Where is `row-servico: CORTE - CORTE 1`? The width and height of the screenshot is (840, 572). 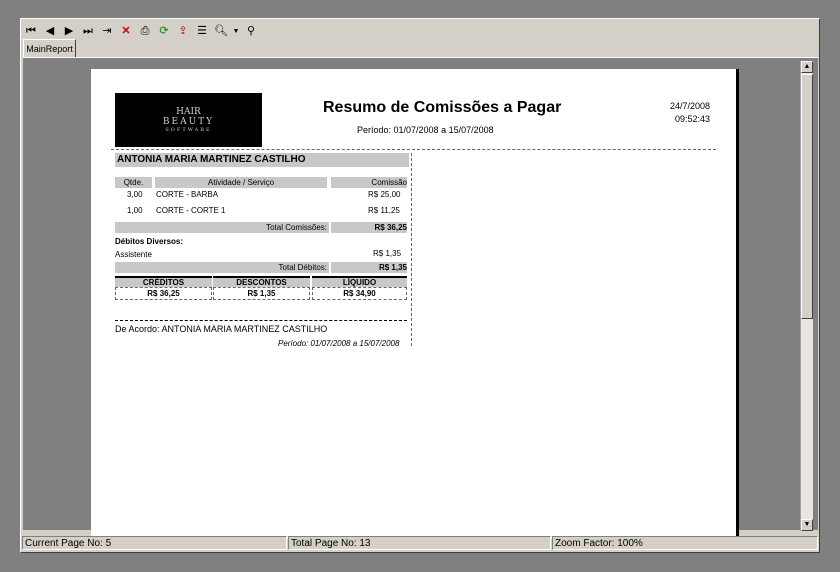
row-servico: CORTE - CORTE 1 is located at coordinates (191, 210).